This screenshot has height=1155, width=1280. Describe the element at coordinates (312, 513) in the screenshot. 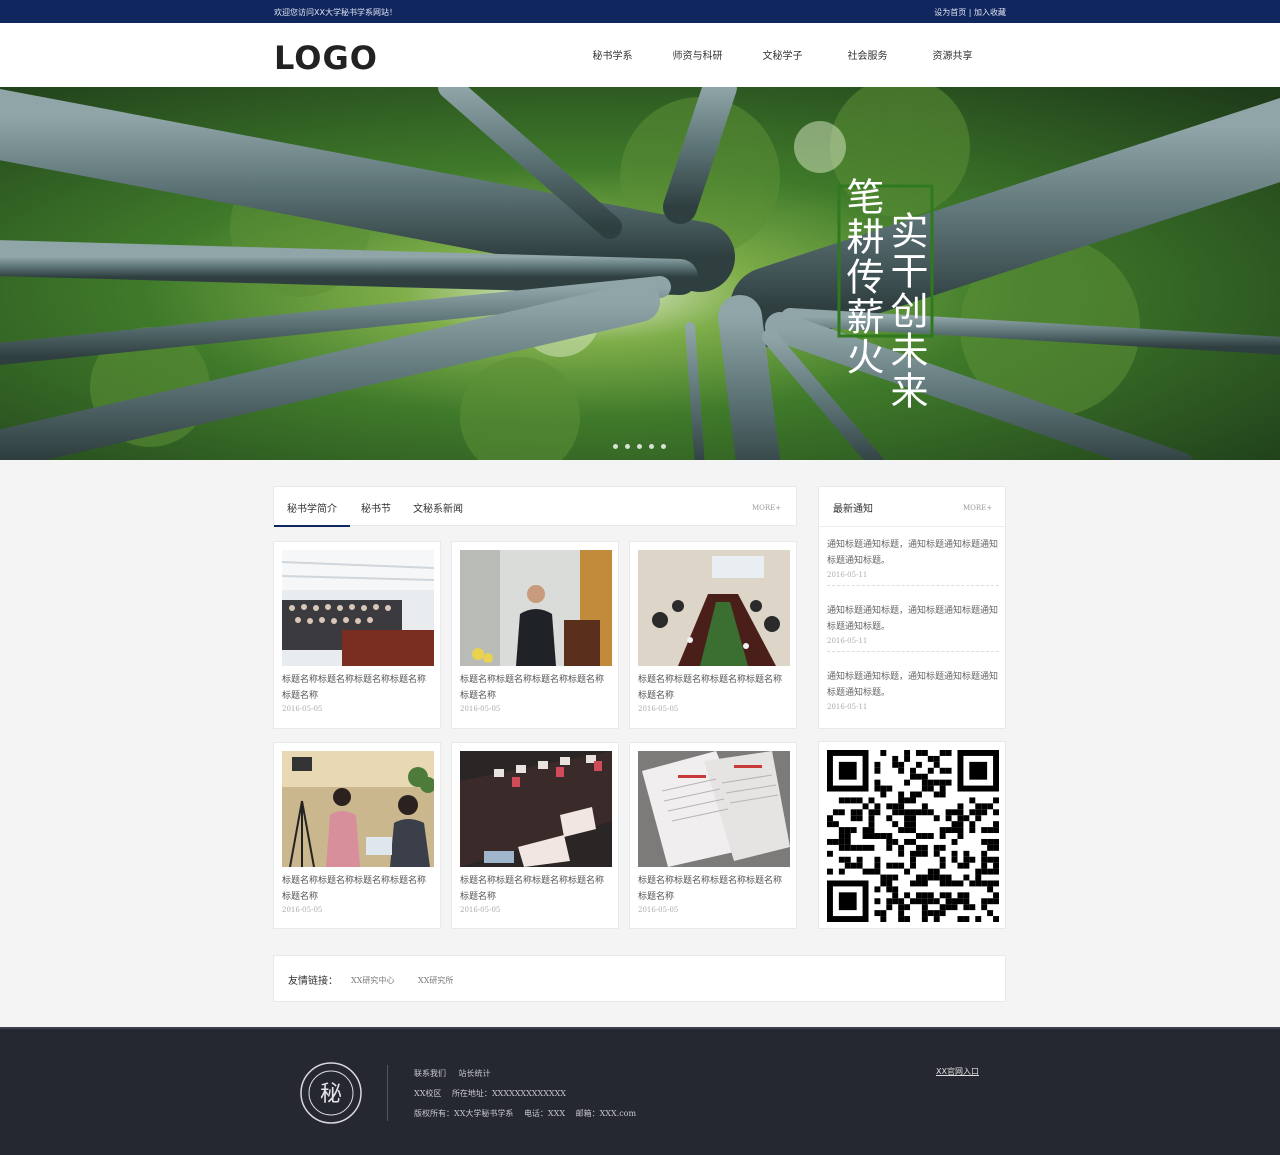

I see `tab-intro: 秘书学简介` at that location.